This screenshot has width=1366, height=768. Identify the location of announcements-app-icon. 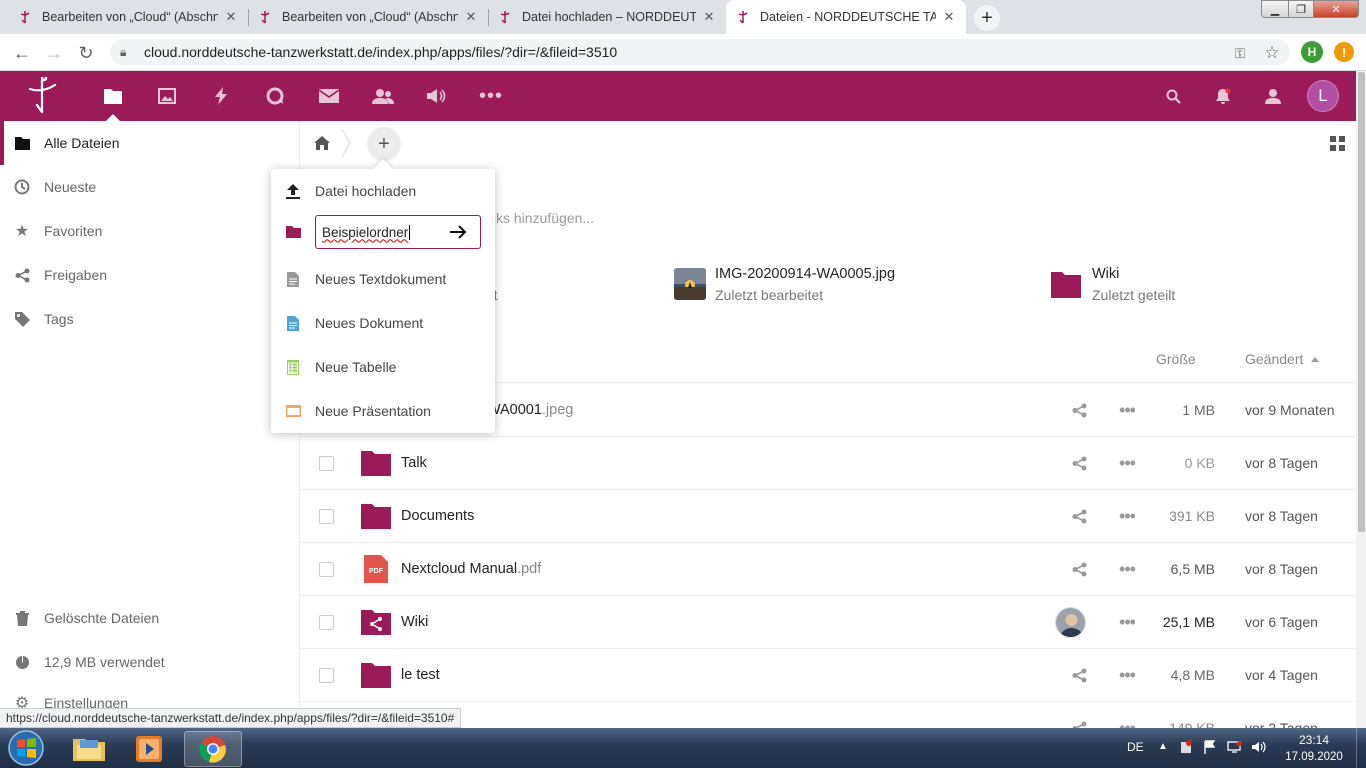
(437, 96).